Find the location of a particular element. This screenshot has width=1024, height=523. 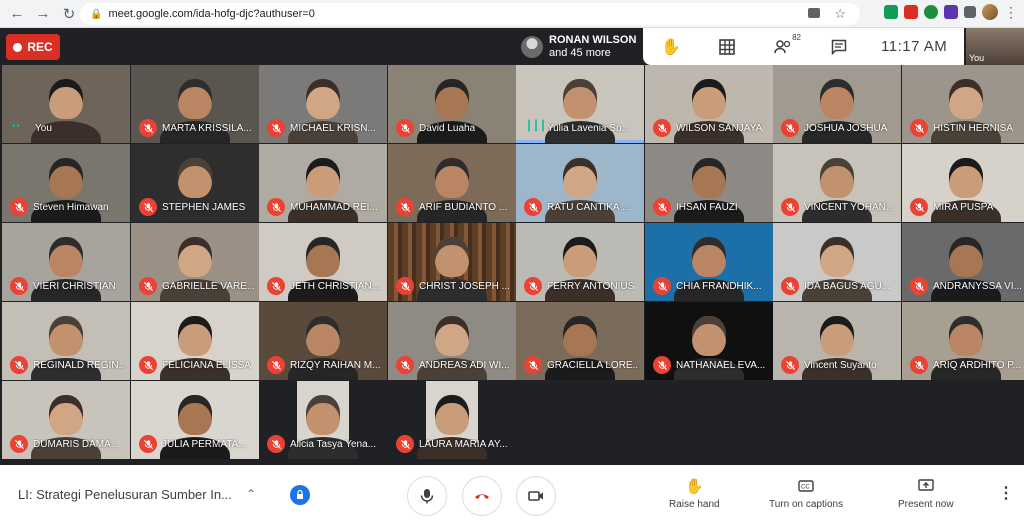

participant-tile: VIERI CHRISTIAN is located at coordinates (66, 262).